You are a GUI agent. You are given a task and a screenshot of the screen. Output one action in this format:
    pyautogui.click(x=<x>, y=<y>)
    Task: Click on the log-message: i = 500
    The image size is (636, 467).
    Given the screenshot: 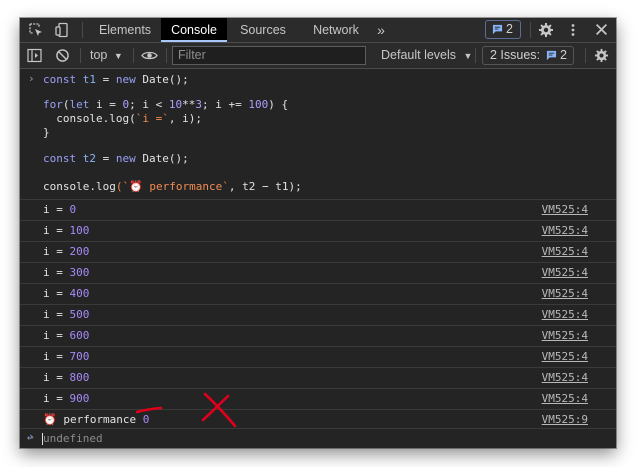 What is the action you would take?
    pyautogui.click(x=66, y=314)
    